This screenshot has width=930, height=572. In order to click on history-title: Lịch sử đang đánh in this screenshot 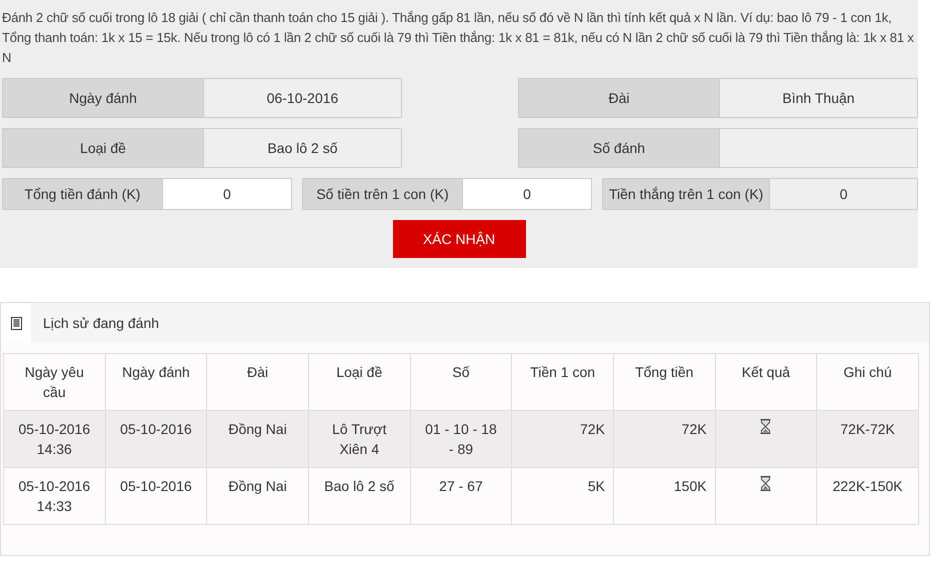, I will do `click(101, 323)`.